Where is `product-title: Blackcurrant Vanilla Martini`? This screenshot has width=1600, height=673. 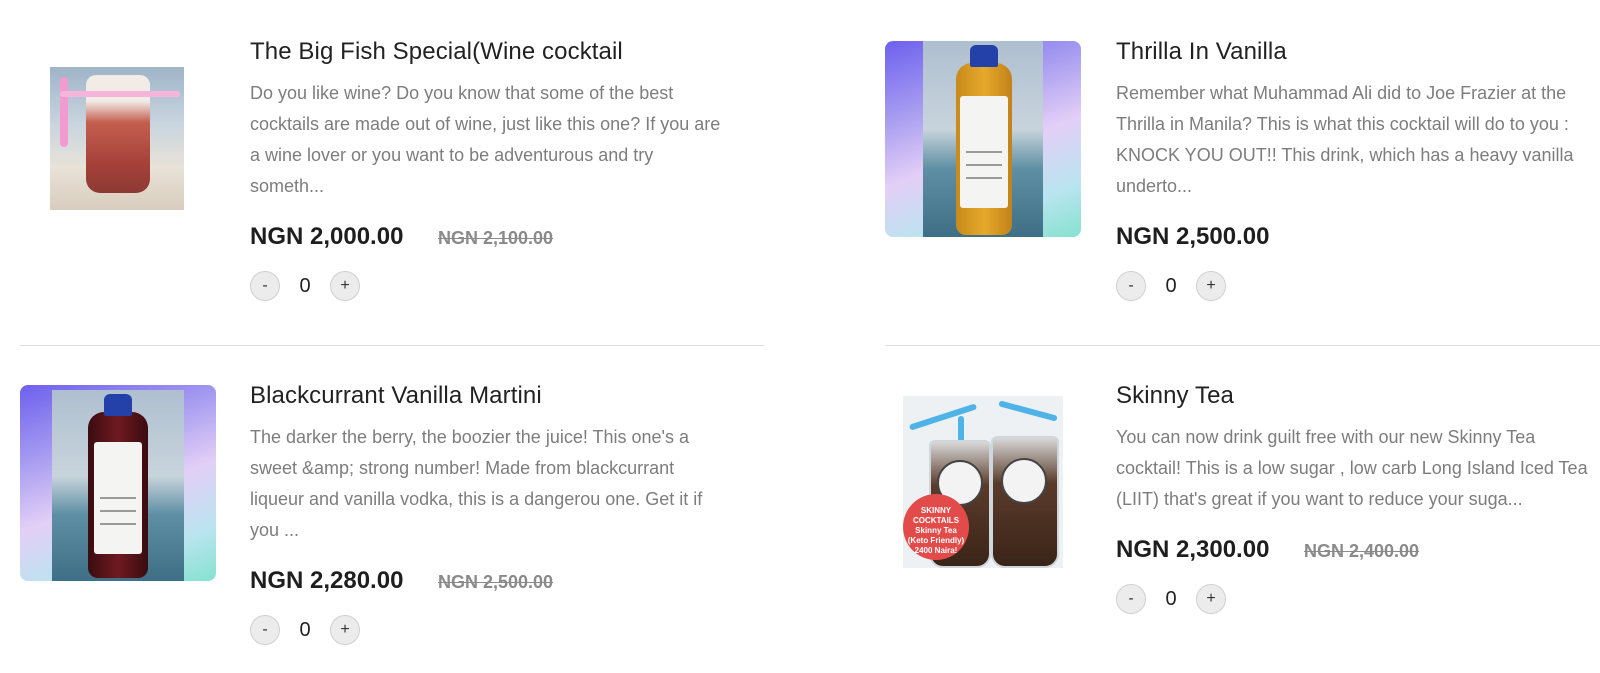 product-title: Blackcurrant Vanilla Martini is located at coordinates (396, 396).